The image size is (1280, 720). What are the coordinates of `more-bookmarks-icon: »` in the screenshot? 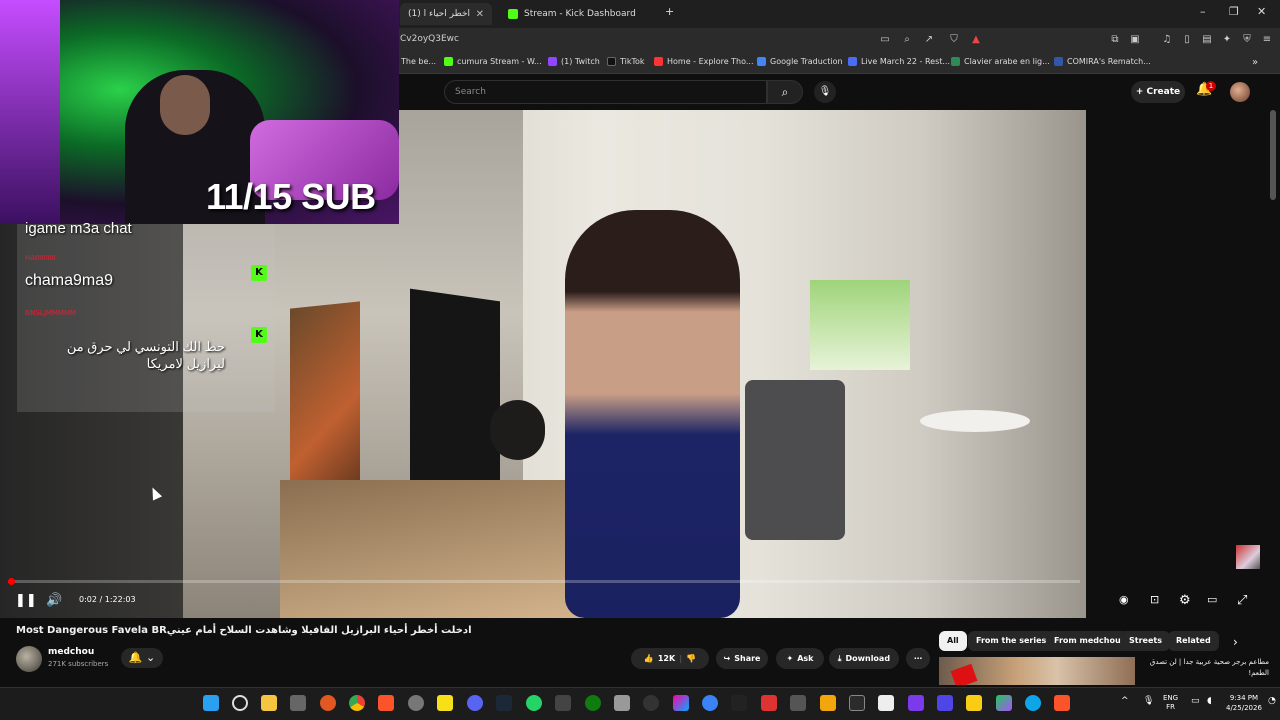 It's located at (1255, 62).